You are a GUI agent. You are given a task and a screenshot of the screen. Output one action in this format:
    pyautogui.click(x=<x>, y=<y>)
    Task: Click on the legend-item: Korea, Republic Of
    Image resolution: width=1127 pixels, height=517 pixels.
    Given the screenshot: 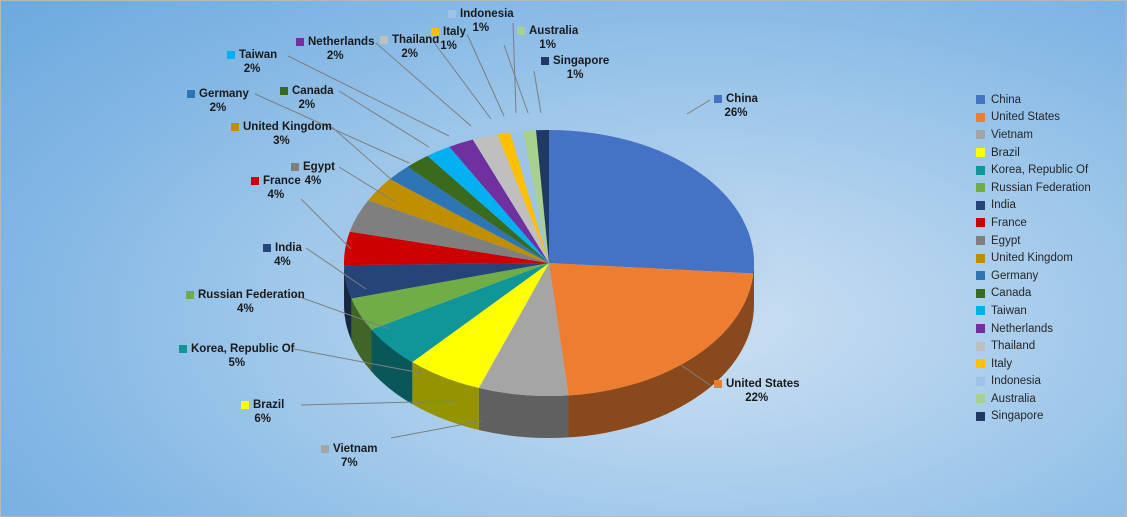 What is the action you would take?
    pyautogui.click(x=1051, y=170)
    